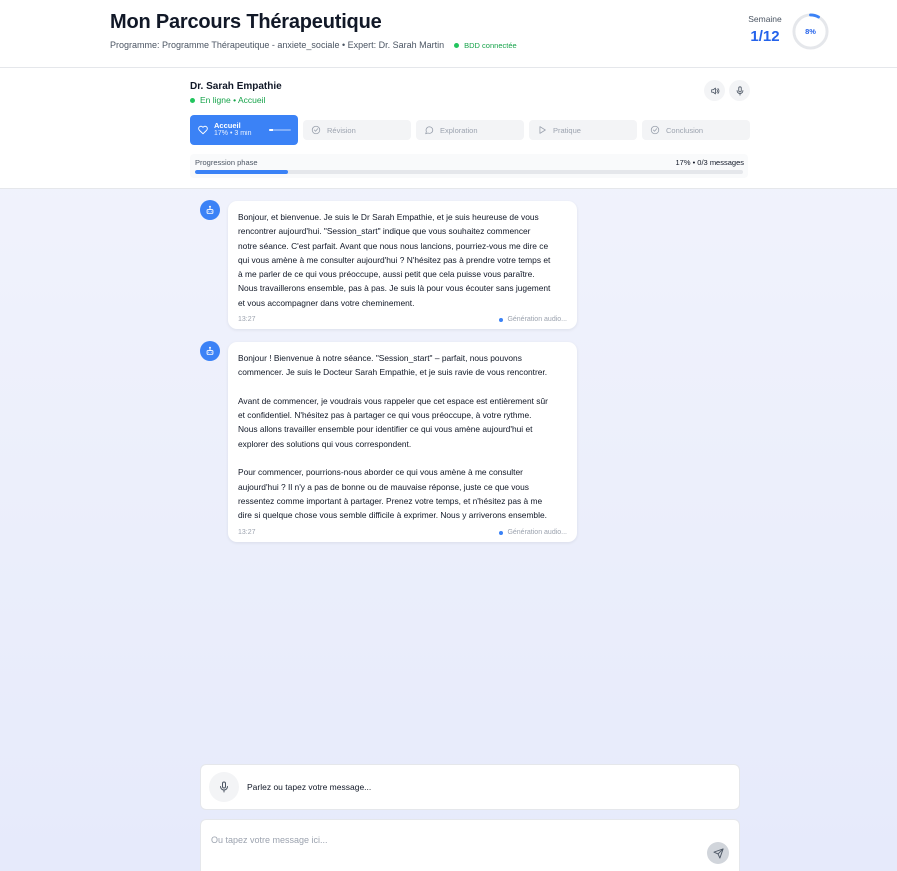 This screenshot has width=897, height=871. What do you see at coordinates (542, 130) in the screenshot?
I see `play-icon` at bounding box center [542, 130].